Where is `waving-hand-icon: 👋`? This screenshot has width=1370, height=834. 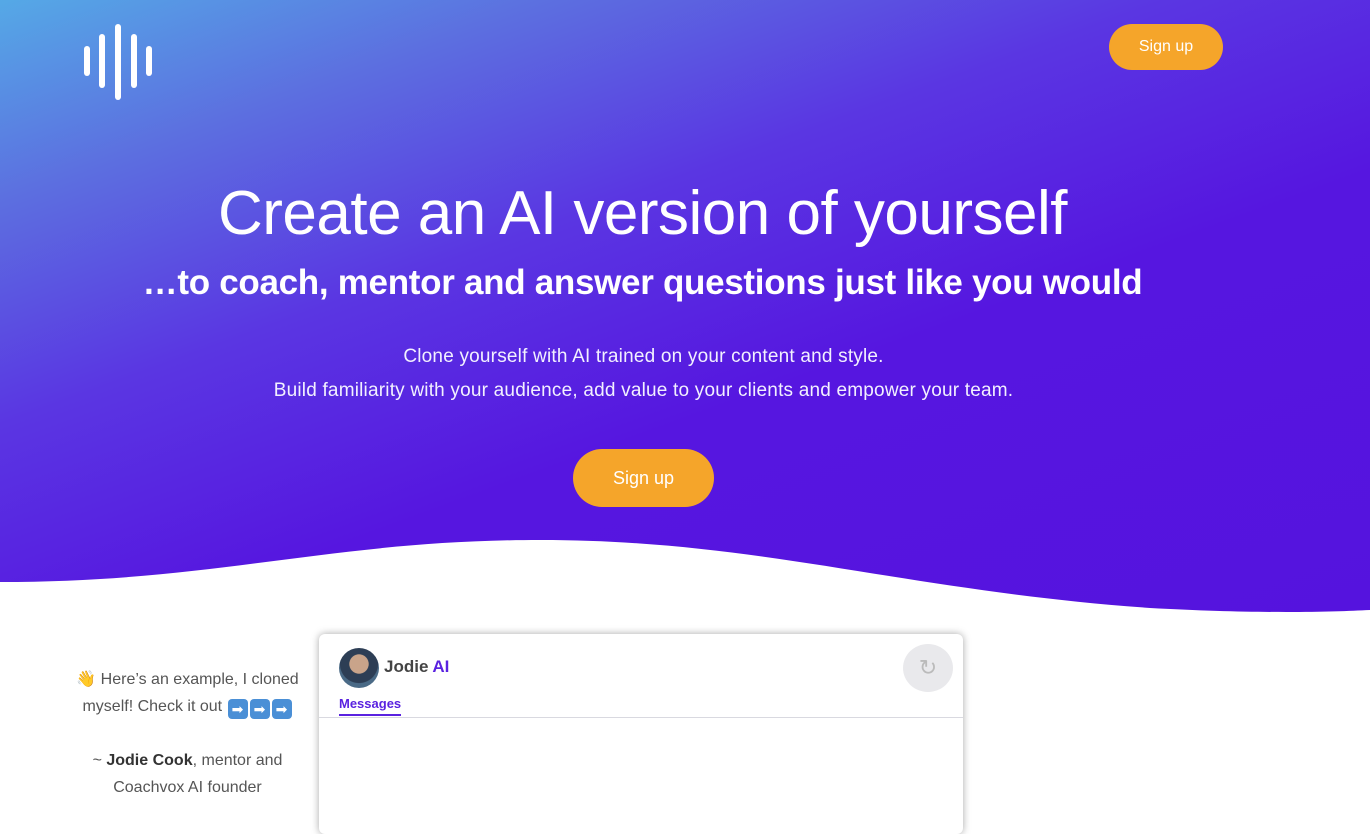
waving-hand-icon: 👋 is located at coordinates (86, 679).